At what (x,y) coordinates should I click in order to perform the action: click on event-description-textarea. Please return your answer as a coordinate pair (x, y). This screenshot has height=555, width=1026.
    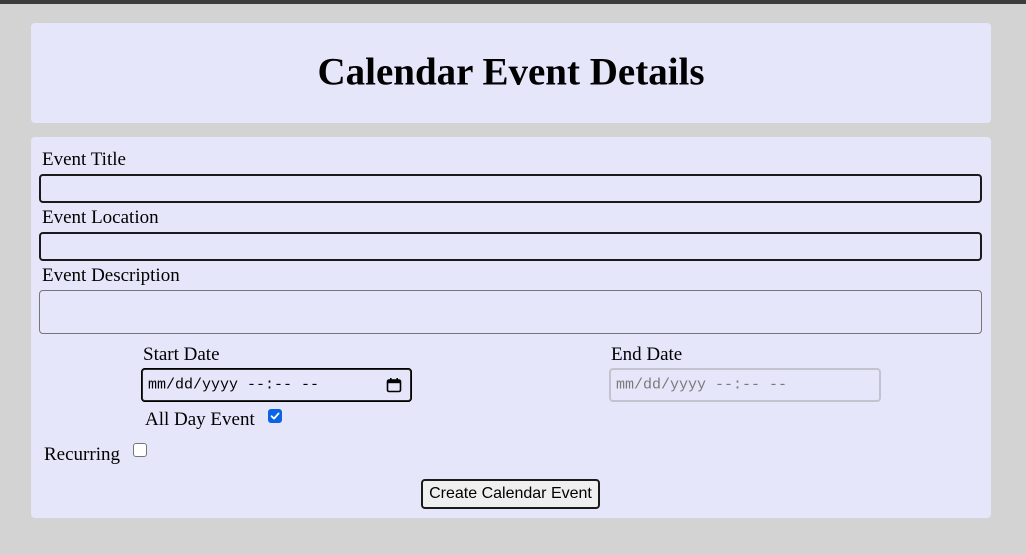
    Looking at the image, I should click on (510, 312).